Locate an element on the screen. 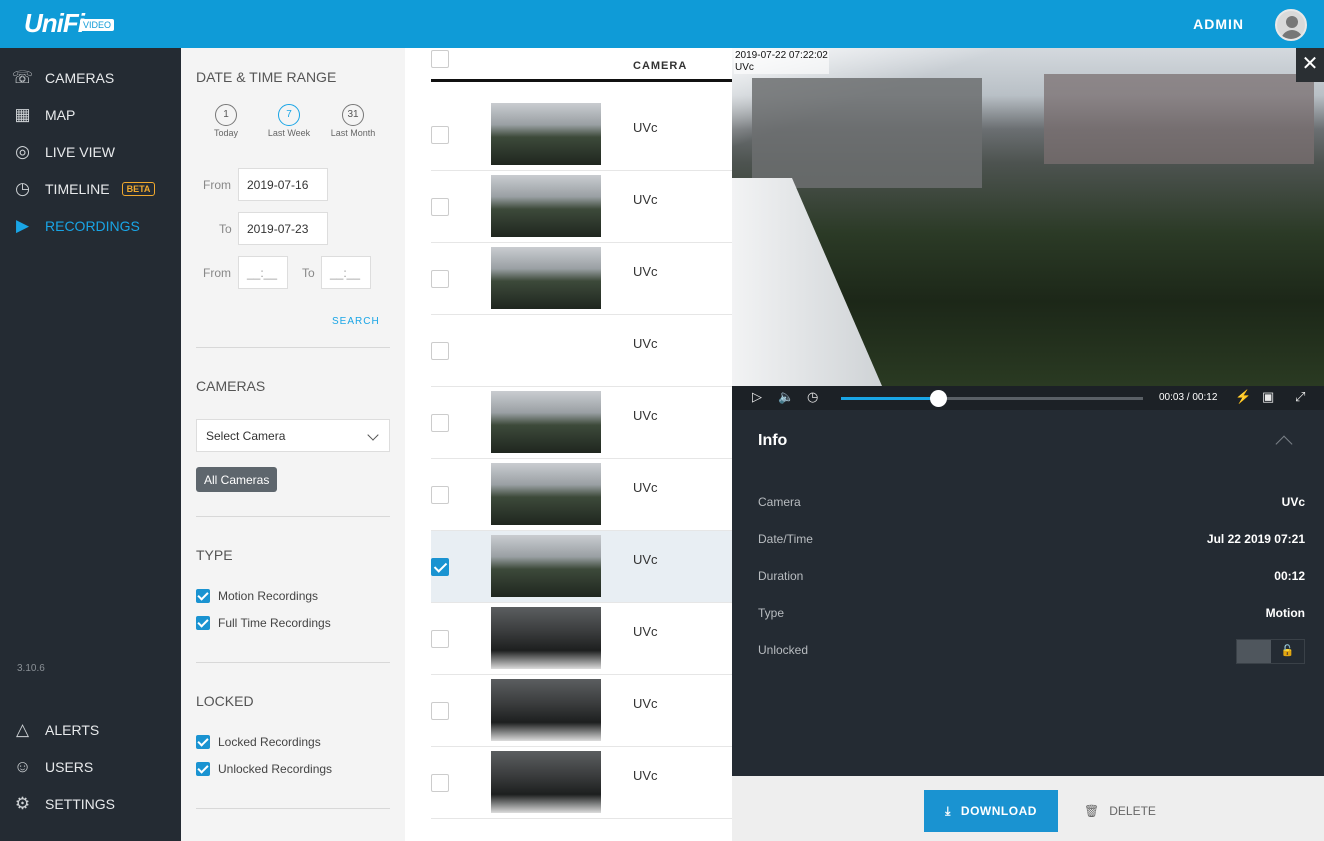 This screenshot has height=841, width=1324. quick-range-label: Last Week is located at coordinates (289, 133).